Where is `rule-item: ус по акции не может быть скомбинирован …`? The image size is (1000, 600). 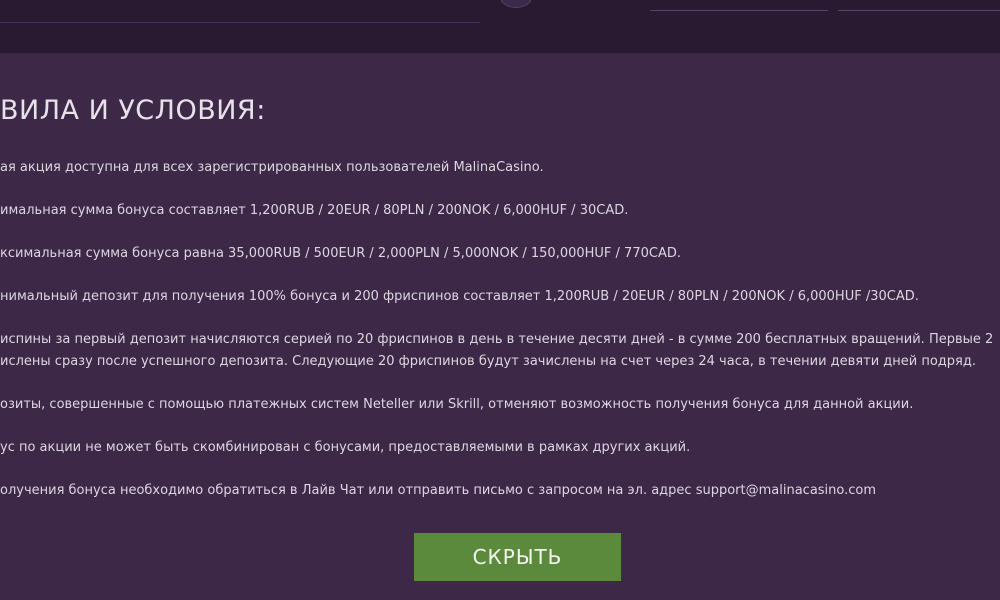 rule-item: ус по акции не может быть скомбинирован … is located at coordinates (345, 447).